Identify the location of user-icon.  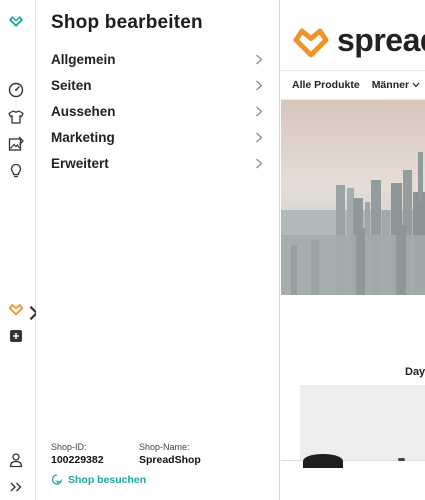
(16, 460).